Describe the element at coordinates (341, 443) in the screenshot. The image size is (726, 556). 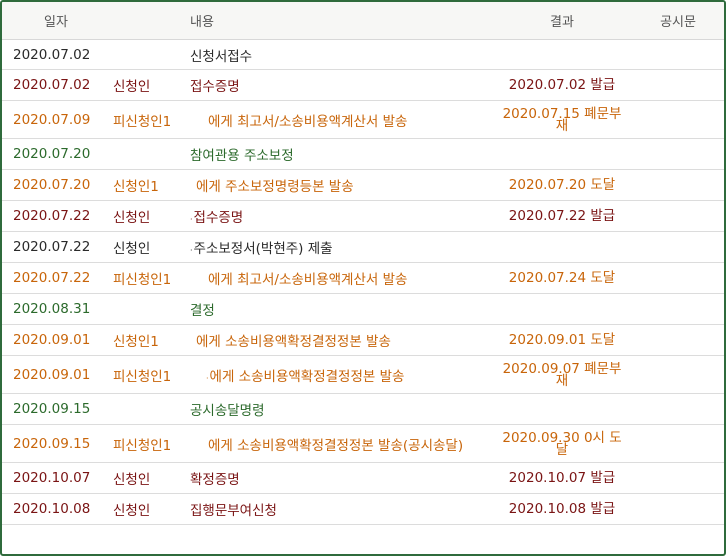
I see `row-content: 에게 소송비용액확정결정정본 발송(공시송달)` at that location.